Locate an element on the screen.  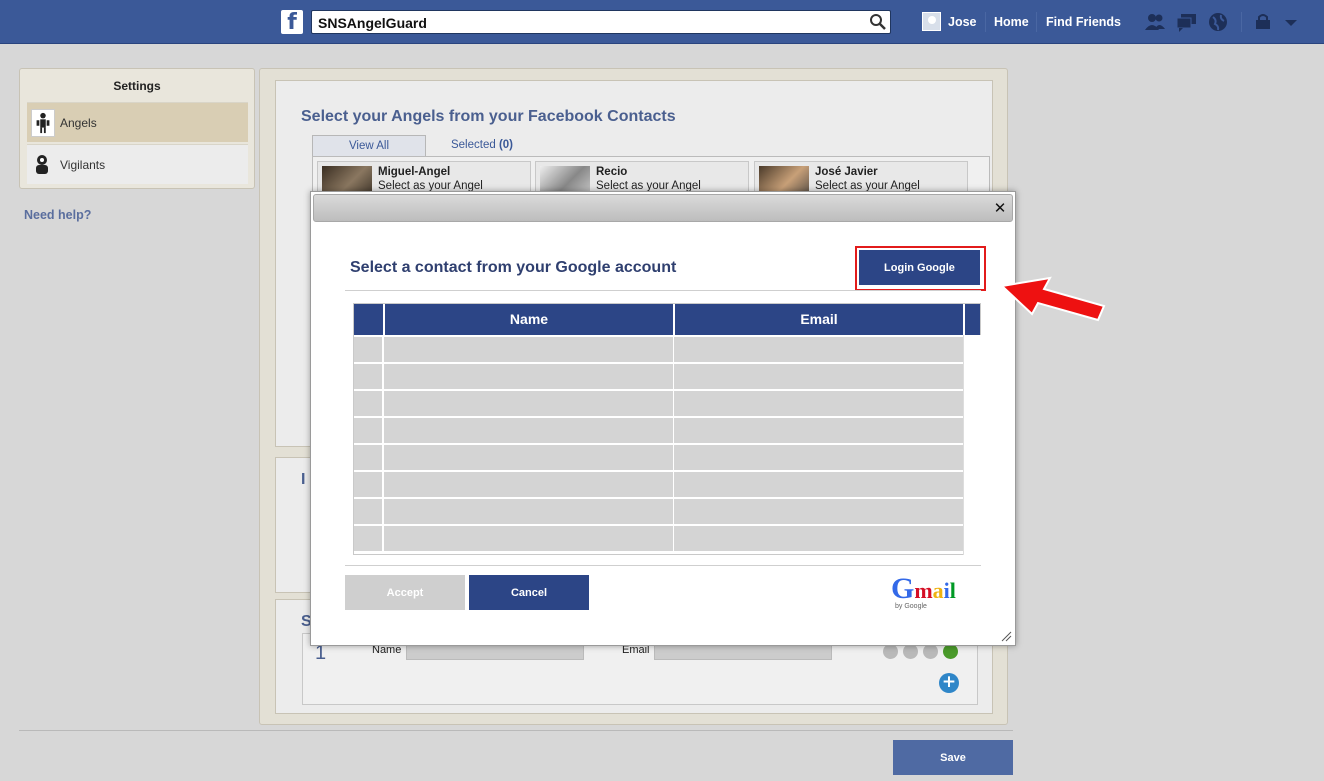
search-input: SNSAngelGuard is located at coordinates (601, 22).